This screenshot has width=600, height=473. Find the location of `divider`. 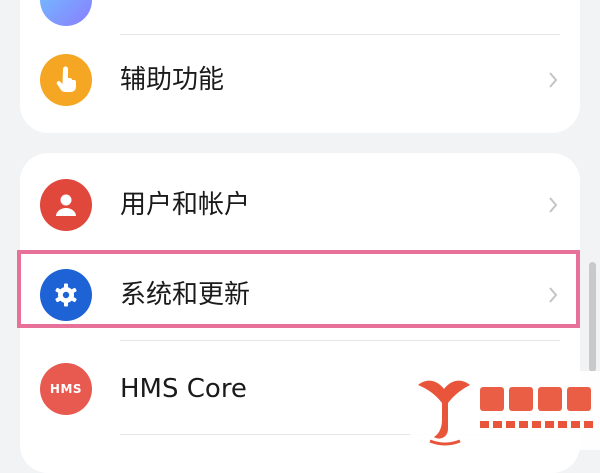

divider is located at coordinates (340, 340).